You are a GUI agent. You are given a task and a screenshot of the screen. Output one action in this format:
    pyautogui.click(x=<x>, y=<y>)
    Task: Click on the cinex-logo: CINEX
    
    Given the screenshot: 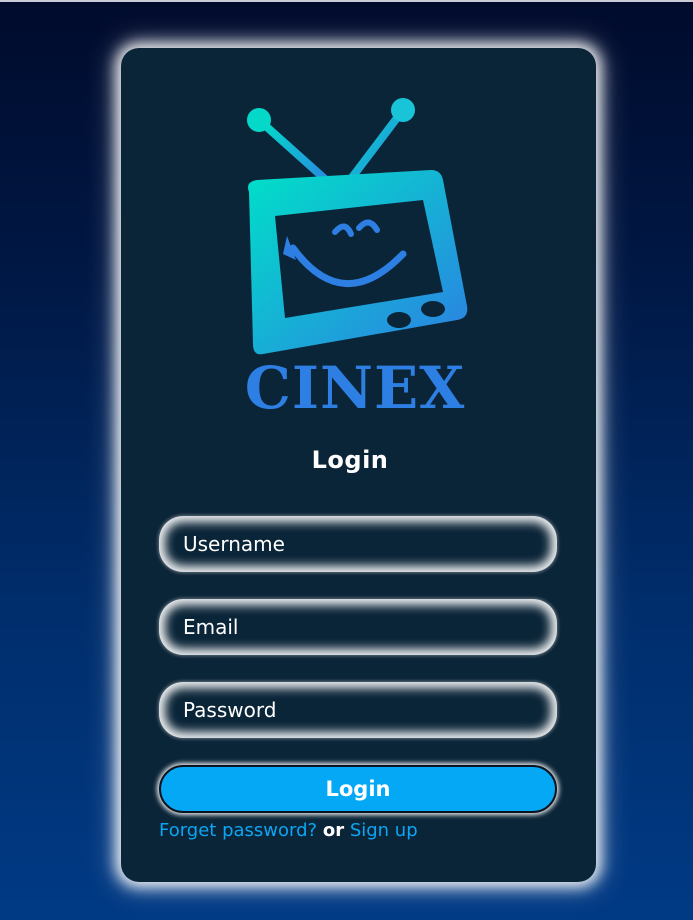 What is the action you would take?
    pyautogui.click(x=355, y=256)
    